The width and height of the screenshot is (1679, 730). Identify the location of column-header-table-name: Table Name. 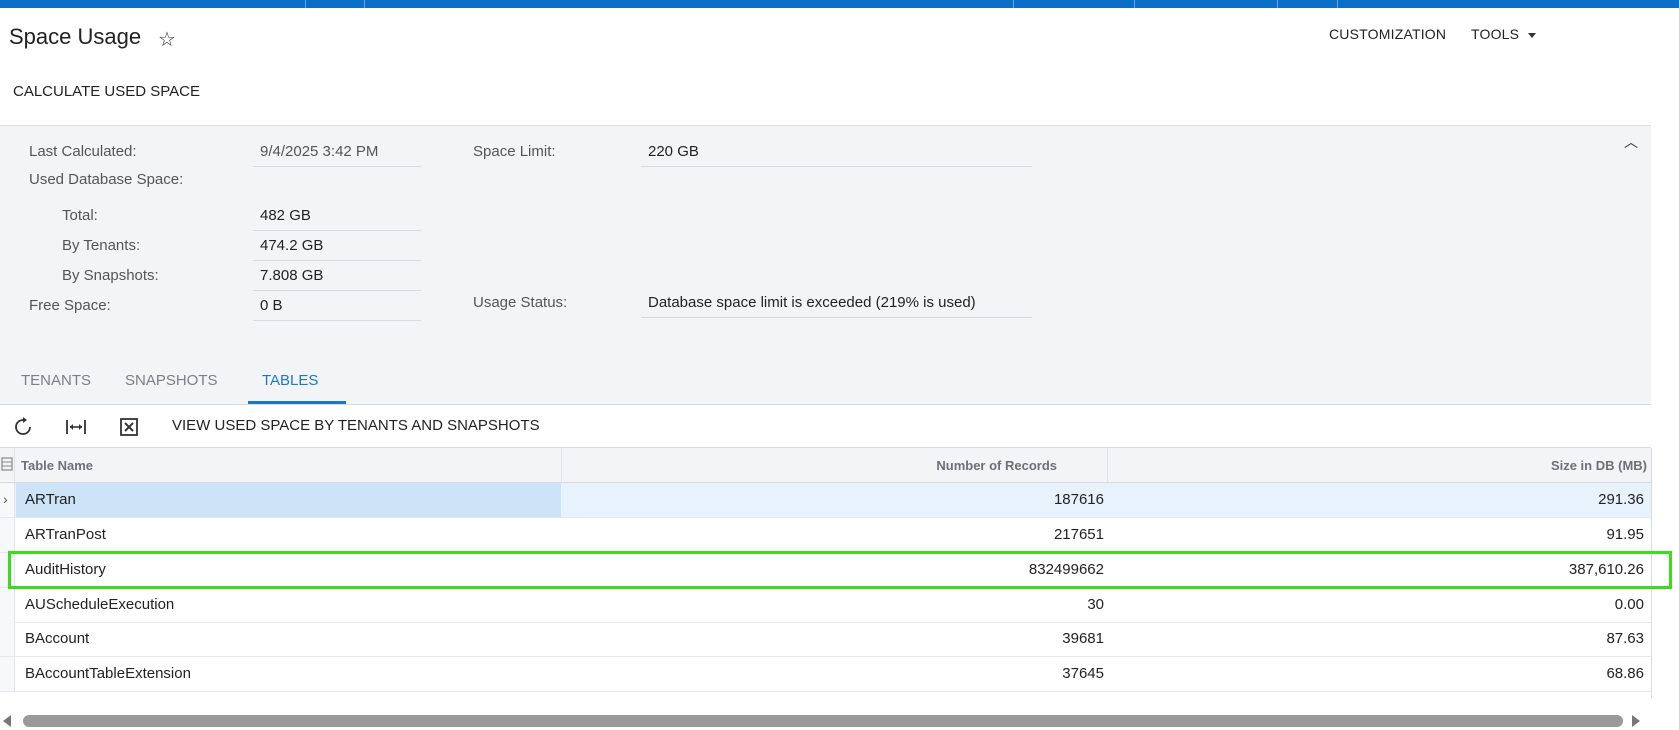
(57, 465).